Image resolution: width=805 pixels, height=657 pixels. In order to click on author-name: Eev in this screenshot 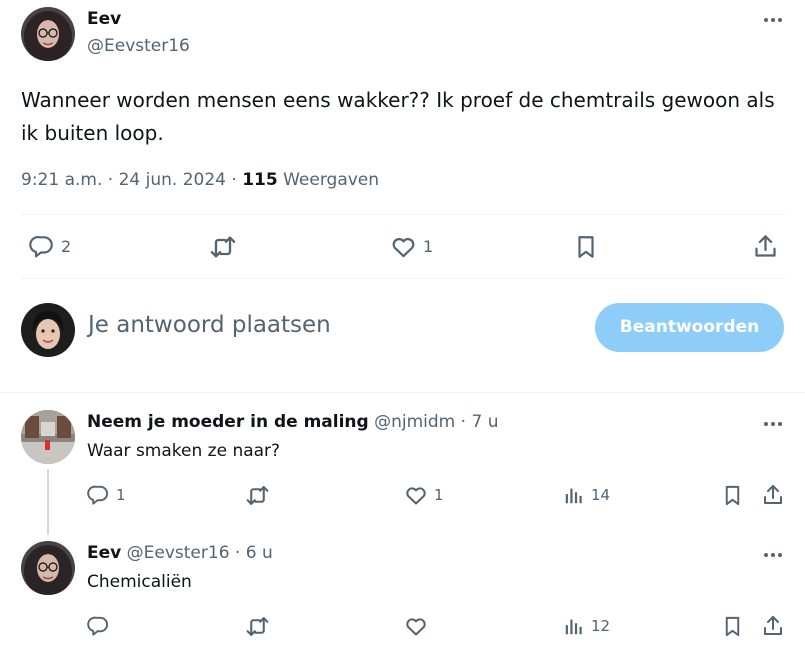, I will do `click(104, 19)`.